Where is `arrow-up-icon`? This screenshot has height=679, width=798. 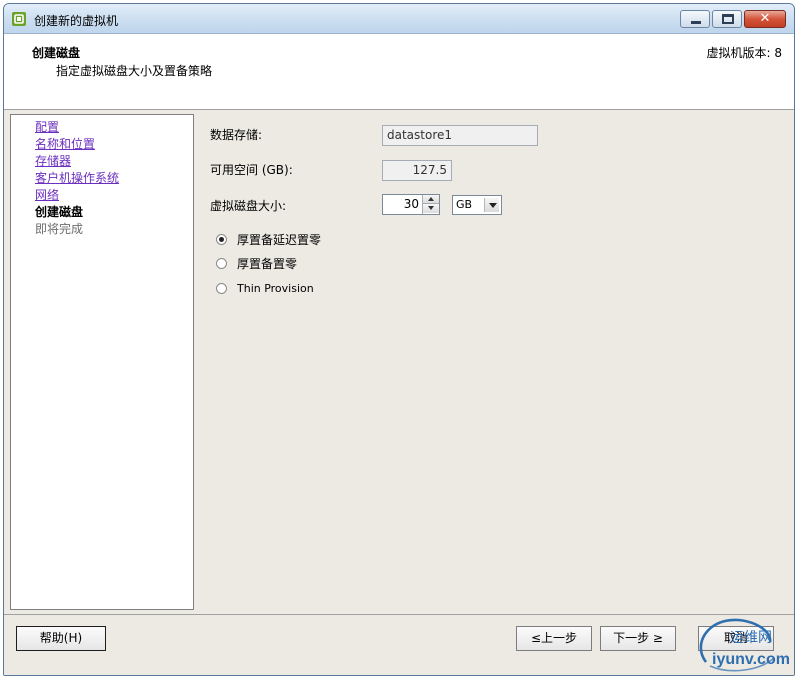 arrow-up-icon is located at coordinates (431, 199).